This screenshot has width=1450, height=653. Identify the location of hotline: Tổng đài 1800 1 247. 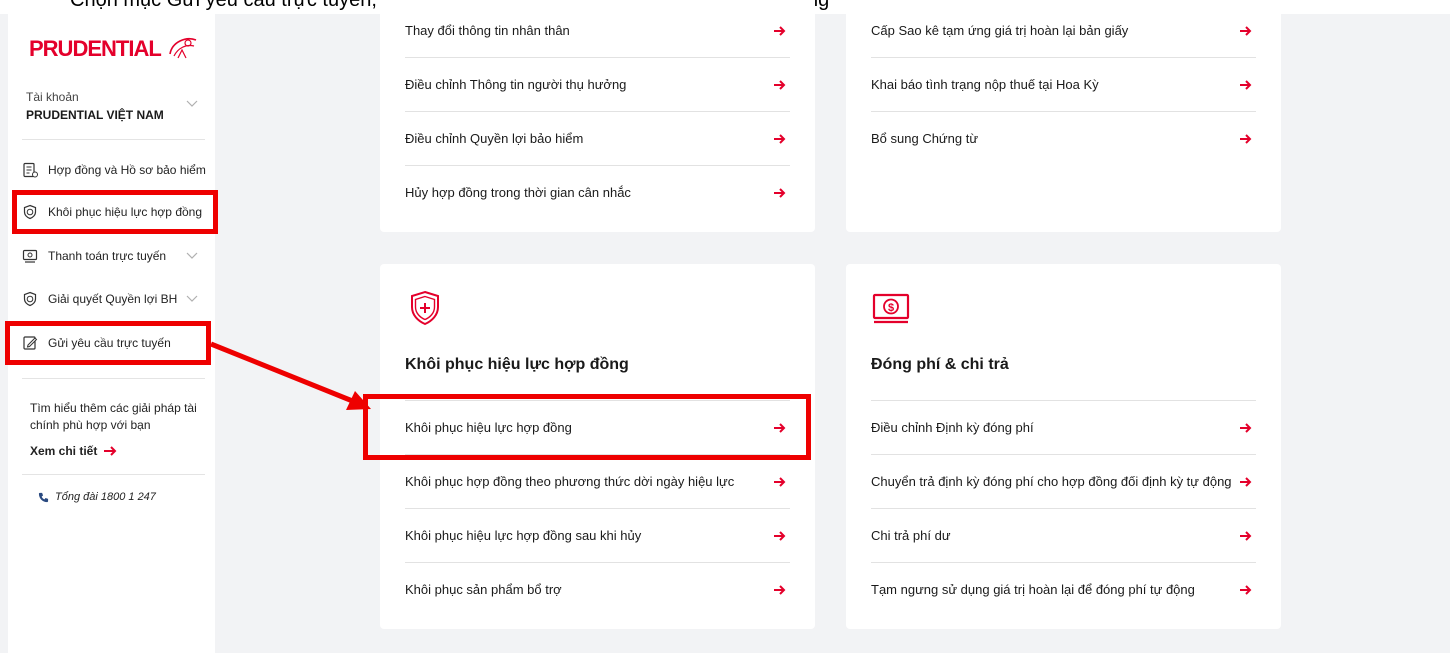
(97, 497).